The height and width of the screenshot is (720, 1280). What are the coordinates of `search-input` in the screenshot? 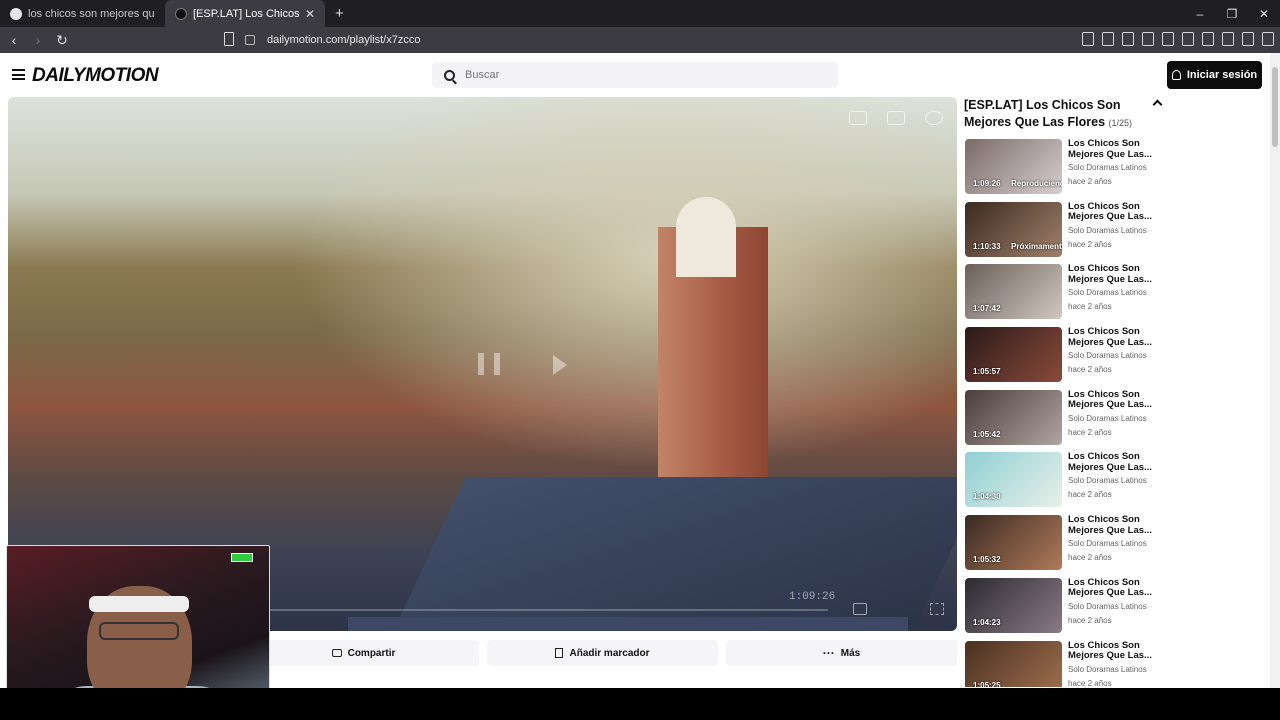 It's located at (635, 75).